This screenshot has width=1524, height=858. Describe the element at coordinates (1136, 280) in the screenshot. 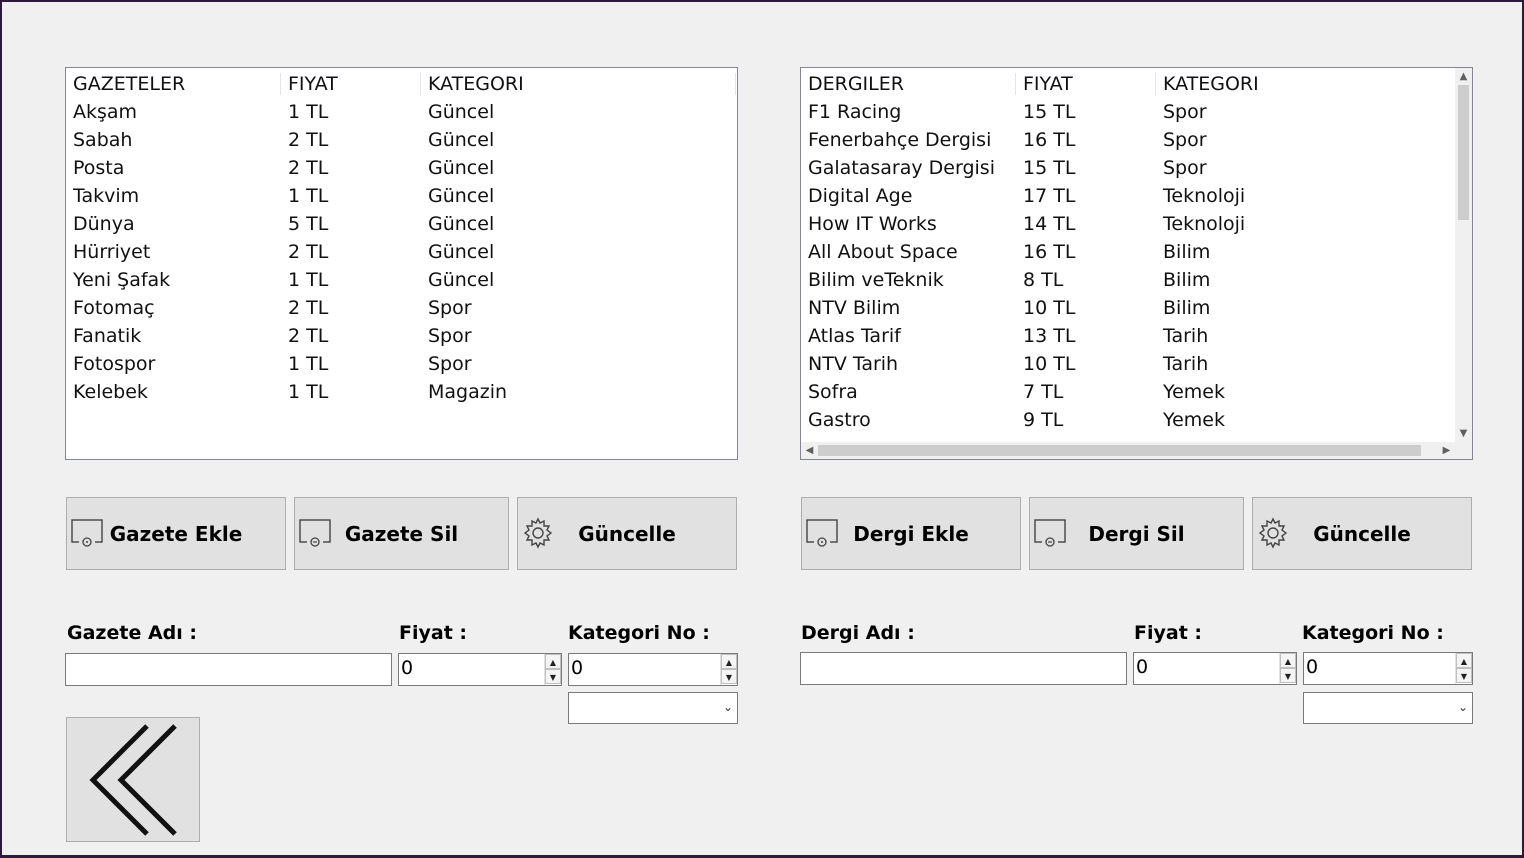

I see `list-item: Bilim veTeknik 8 TL Bilim` at that location.